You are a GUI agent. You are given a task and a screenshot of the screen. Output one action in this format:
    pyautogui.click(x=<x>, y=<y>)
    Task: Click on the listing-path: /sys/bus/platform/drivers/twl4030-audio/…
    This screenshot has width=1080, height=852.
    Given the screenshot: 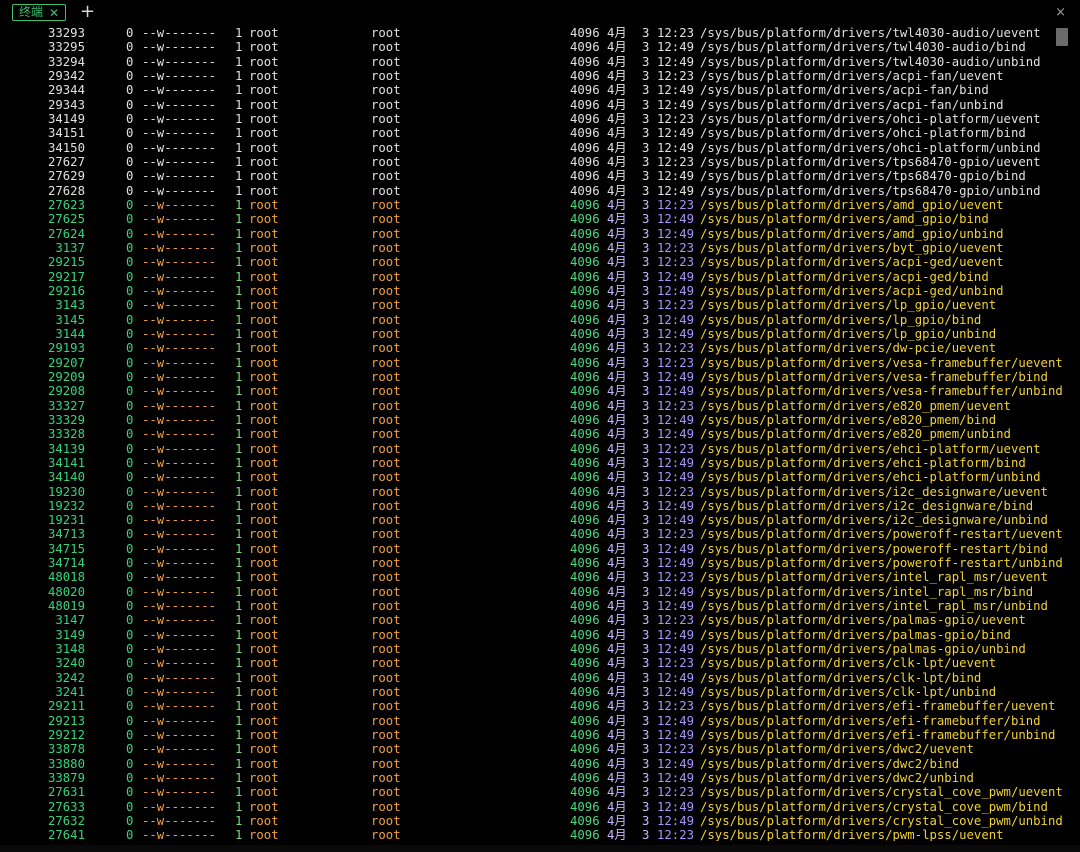 What is the action you would take?
    pyautogui.click(x=870, y=61)
    